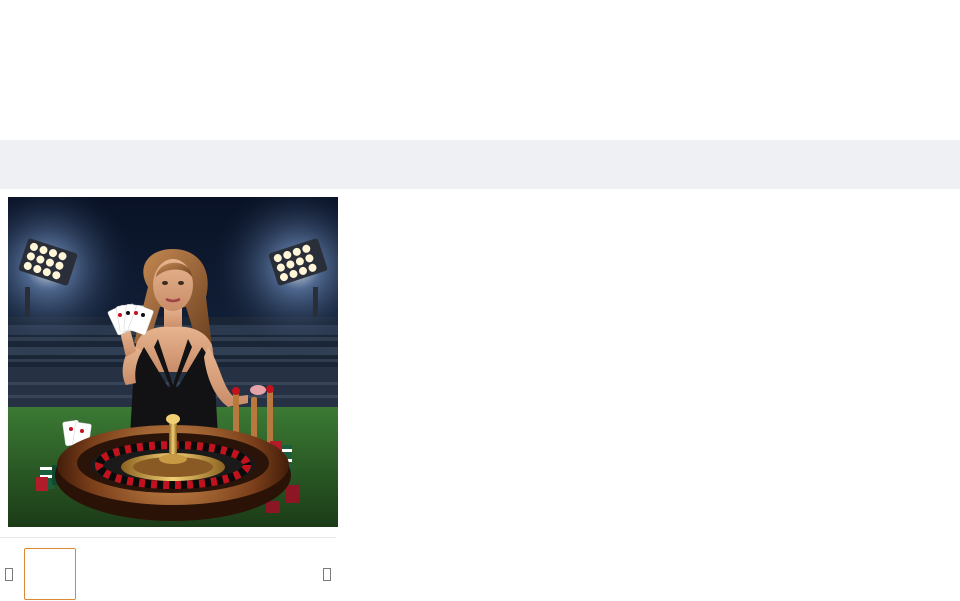 The width and height of the screenshot is (960, 601). I want to click on chevron-left-icon, so click(9, 576).